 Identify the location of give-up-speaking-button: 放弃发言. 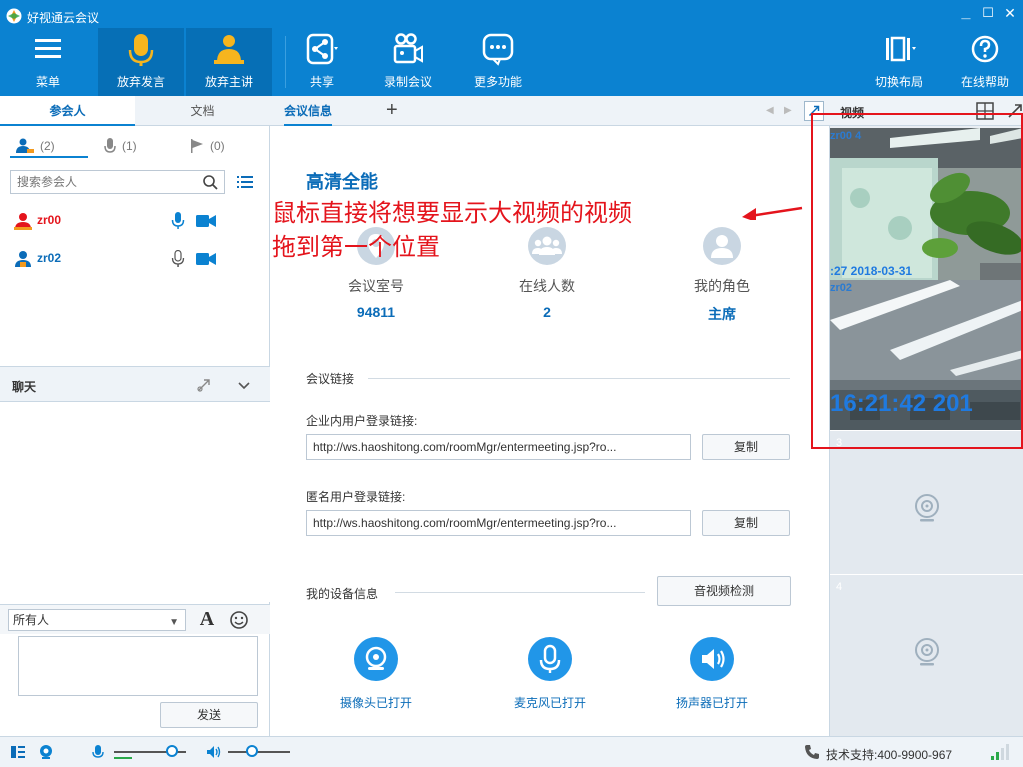
(141, 62).